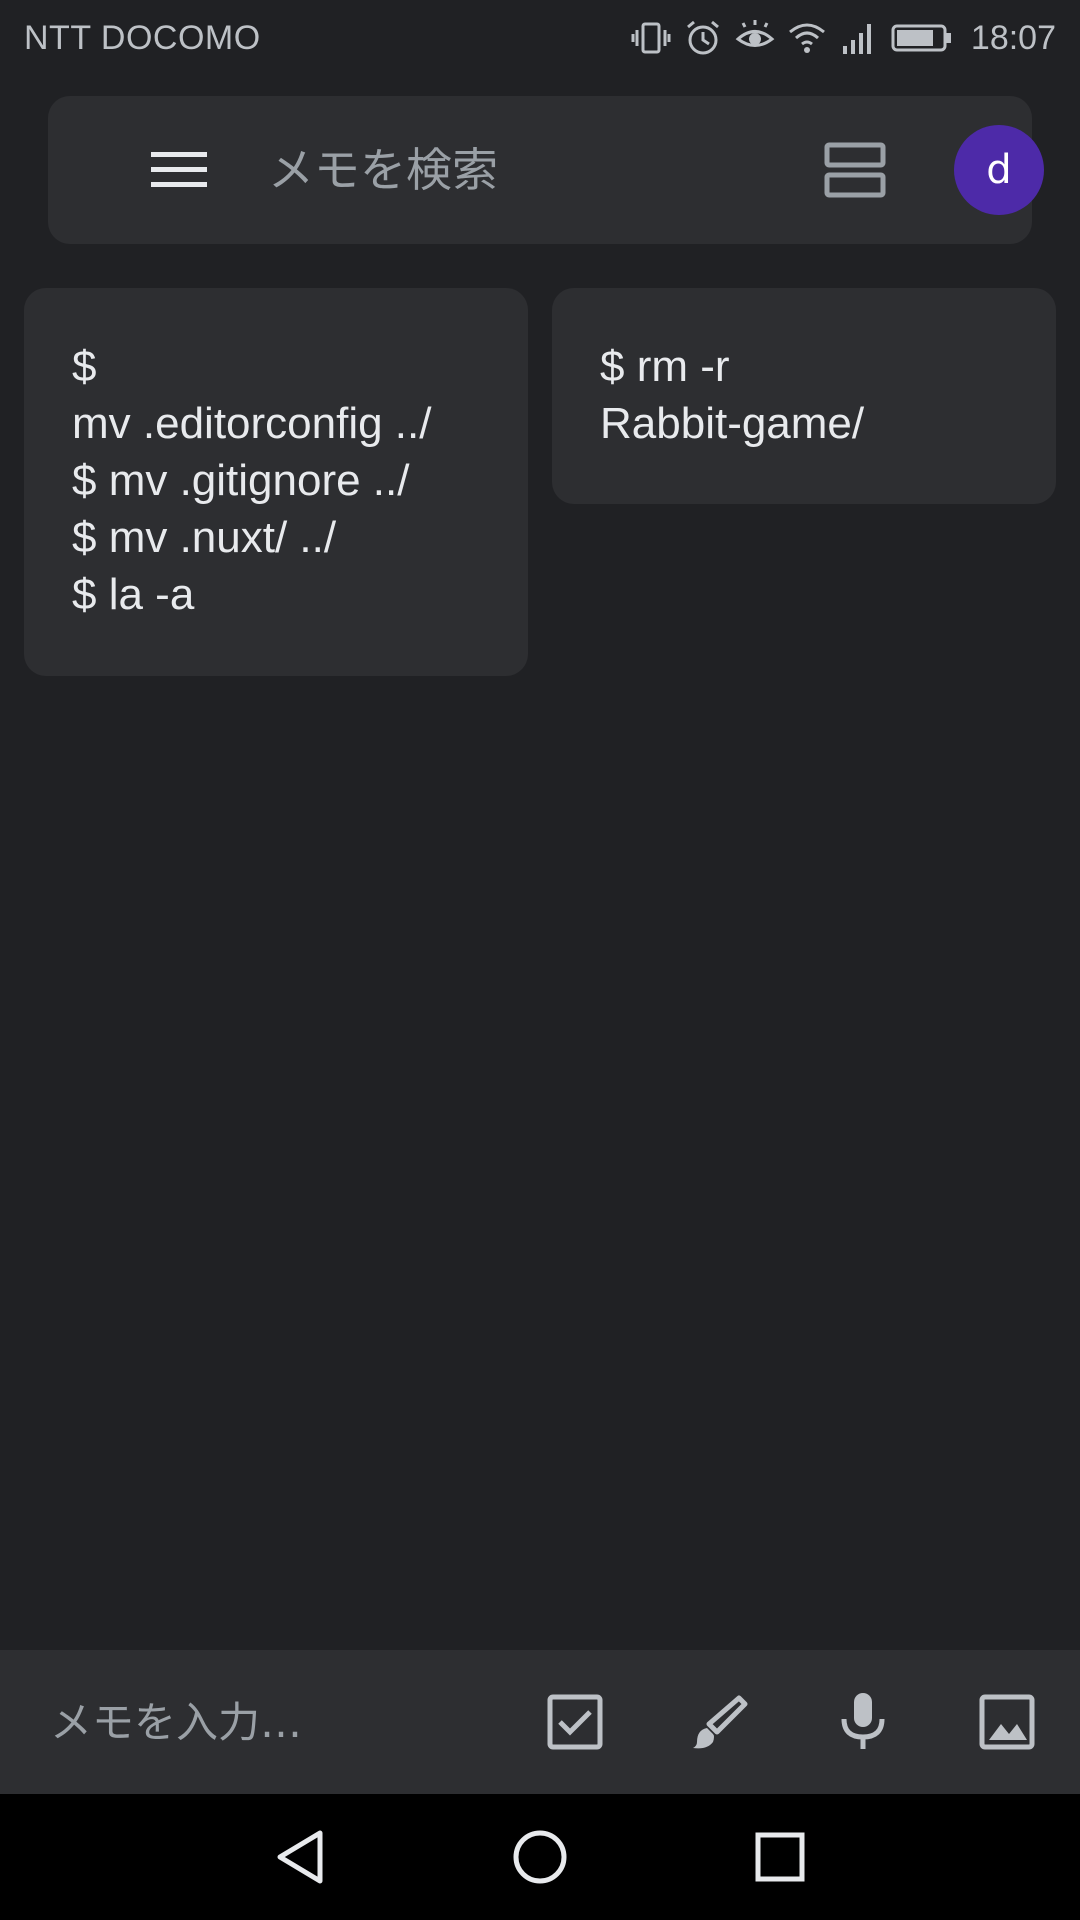  What do you see at coordinates (703, 38) in the screenshot?
I see `alarm-icon` at bounding box center [703, 38].